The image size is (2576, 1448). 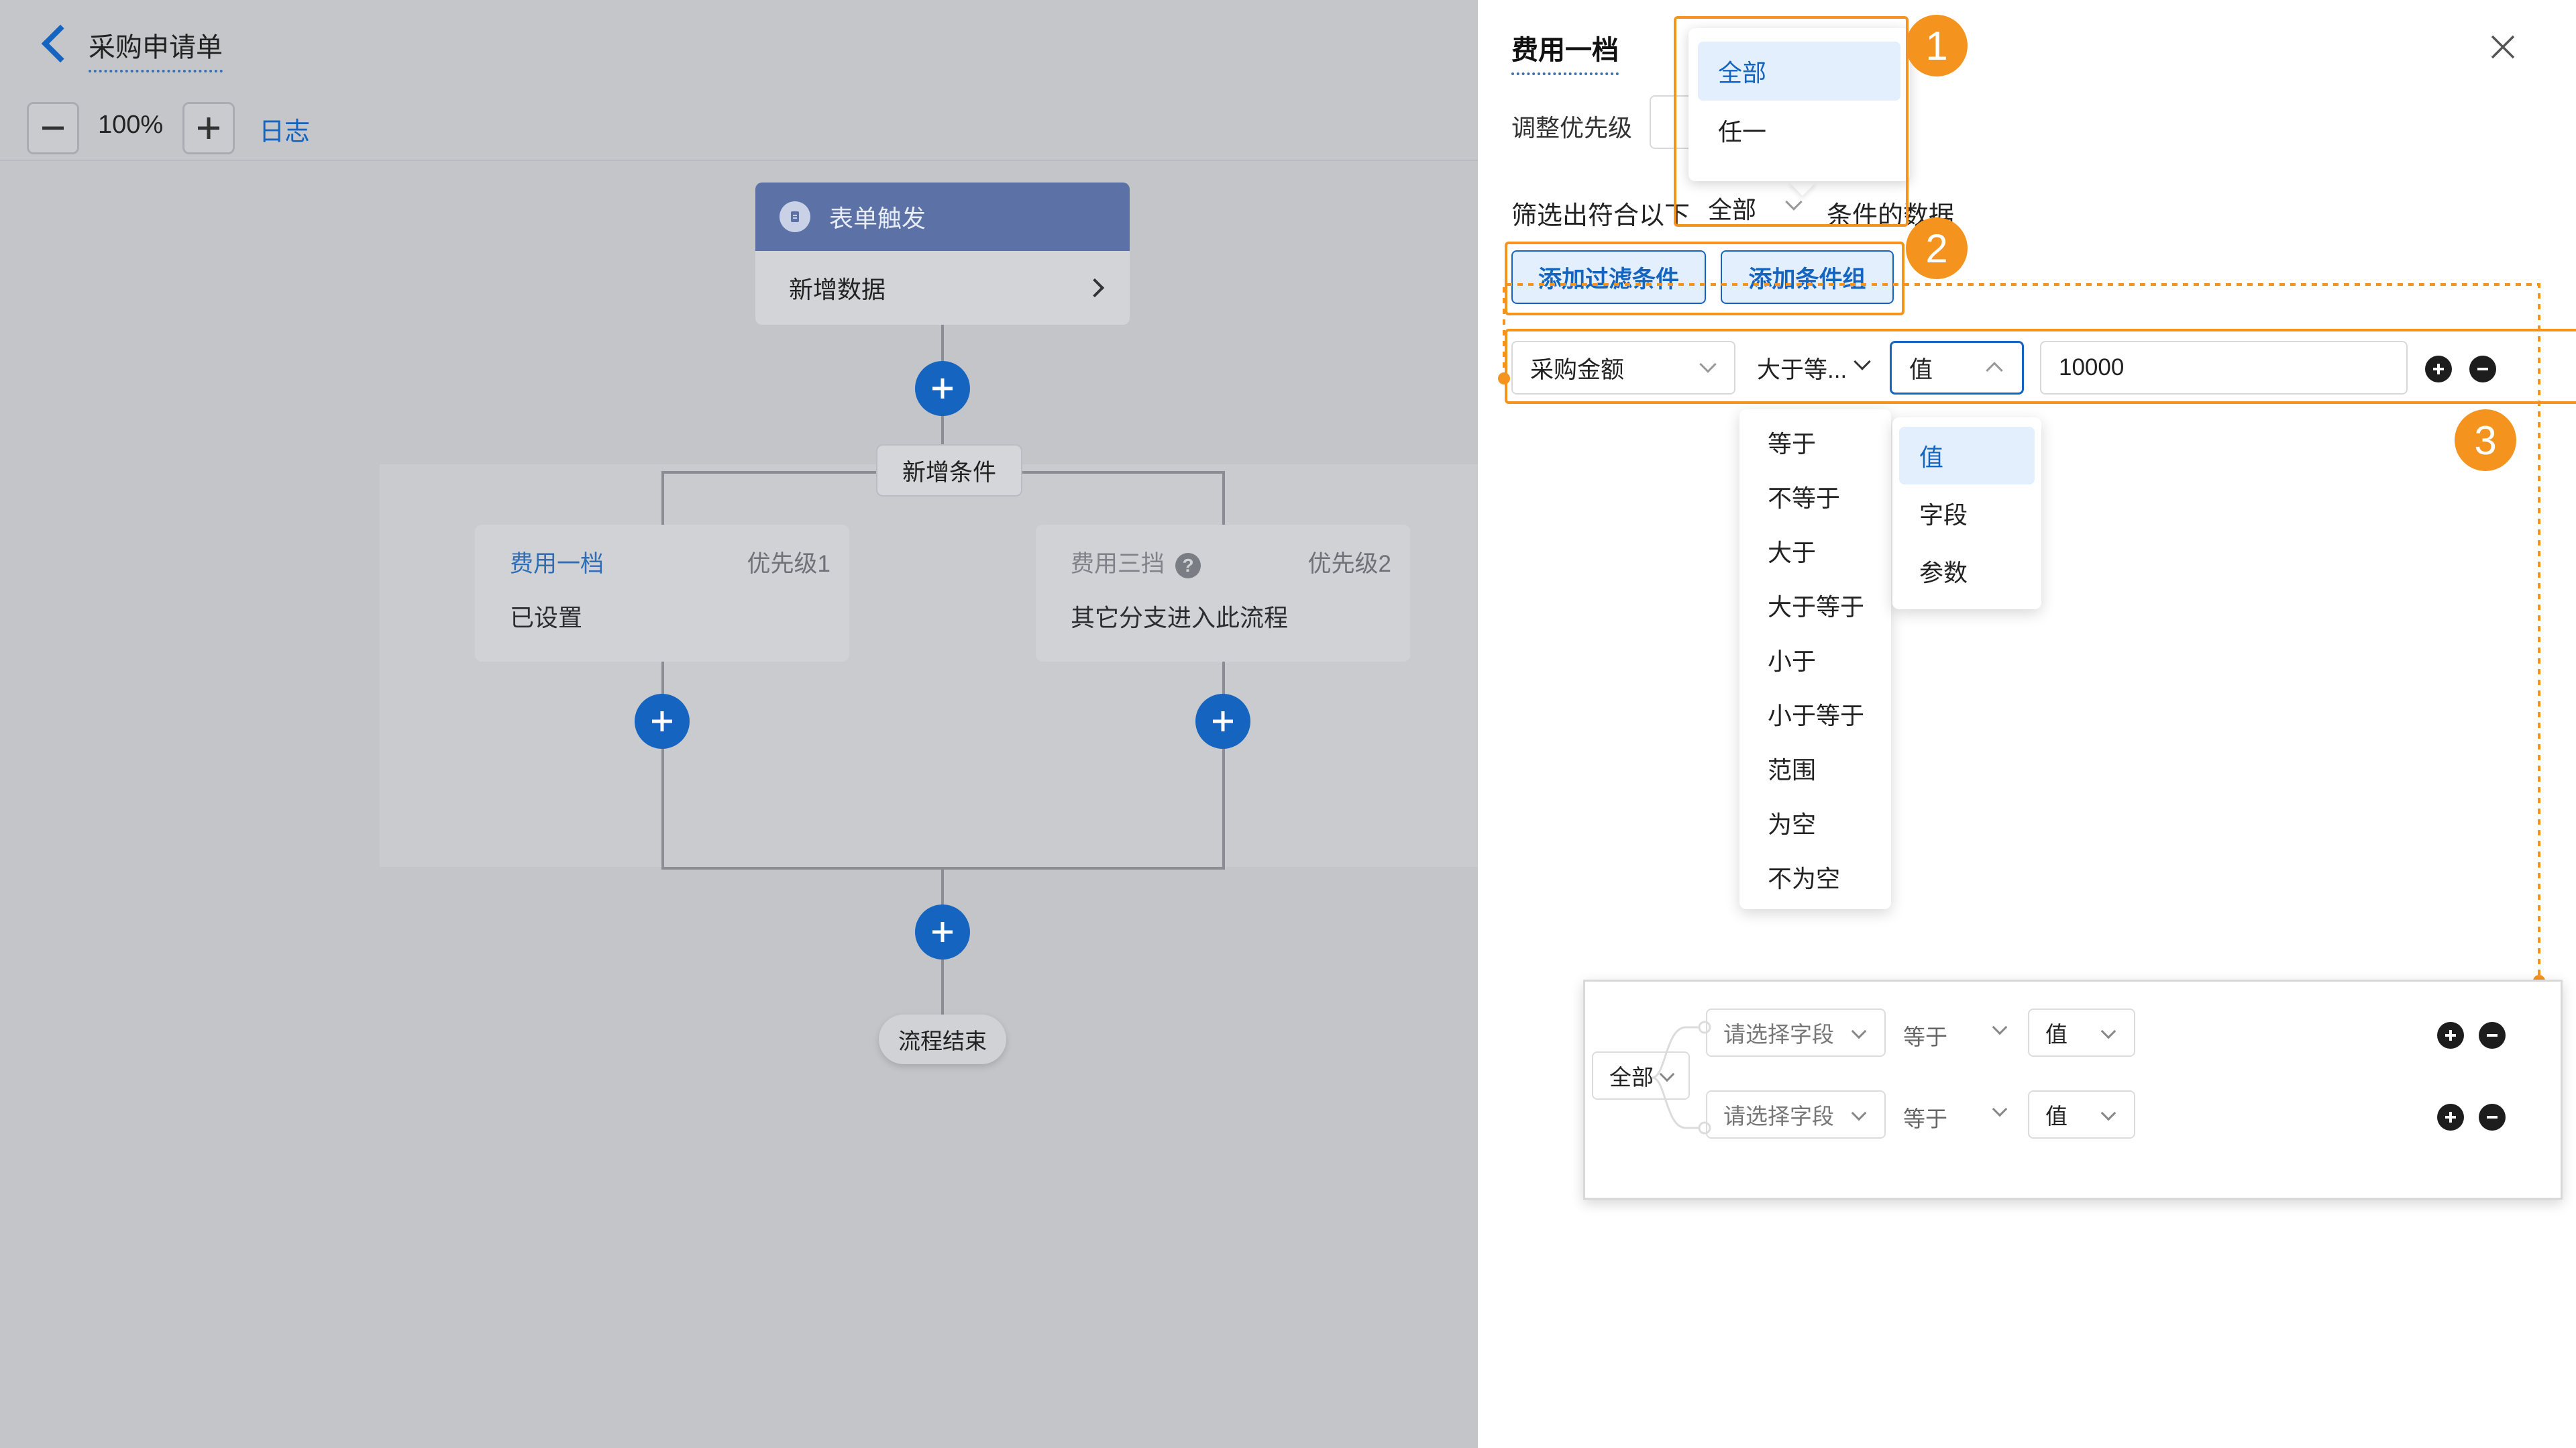 I want to click on help-icon: ?, so click(x=1188, y=565).